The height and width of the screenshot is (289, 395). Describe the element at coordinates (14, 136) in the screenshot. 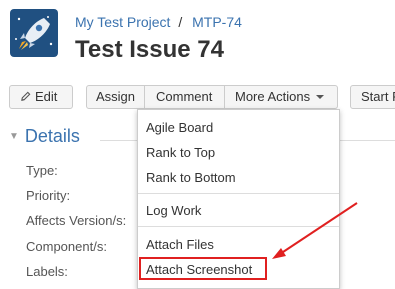

I see `collapse-triangle-icon: ▼` at that location.